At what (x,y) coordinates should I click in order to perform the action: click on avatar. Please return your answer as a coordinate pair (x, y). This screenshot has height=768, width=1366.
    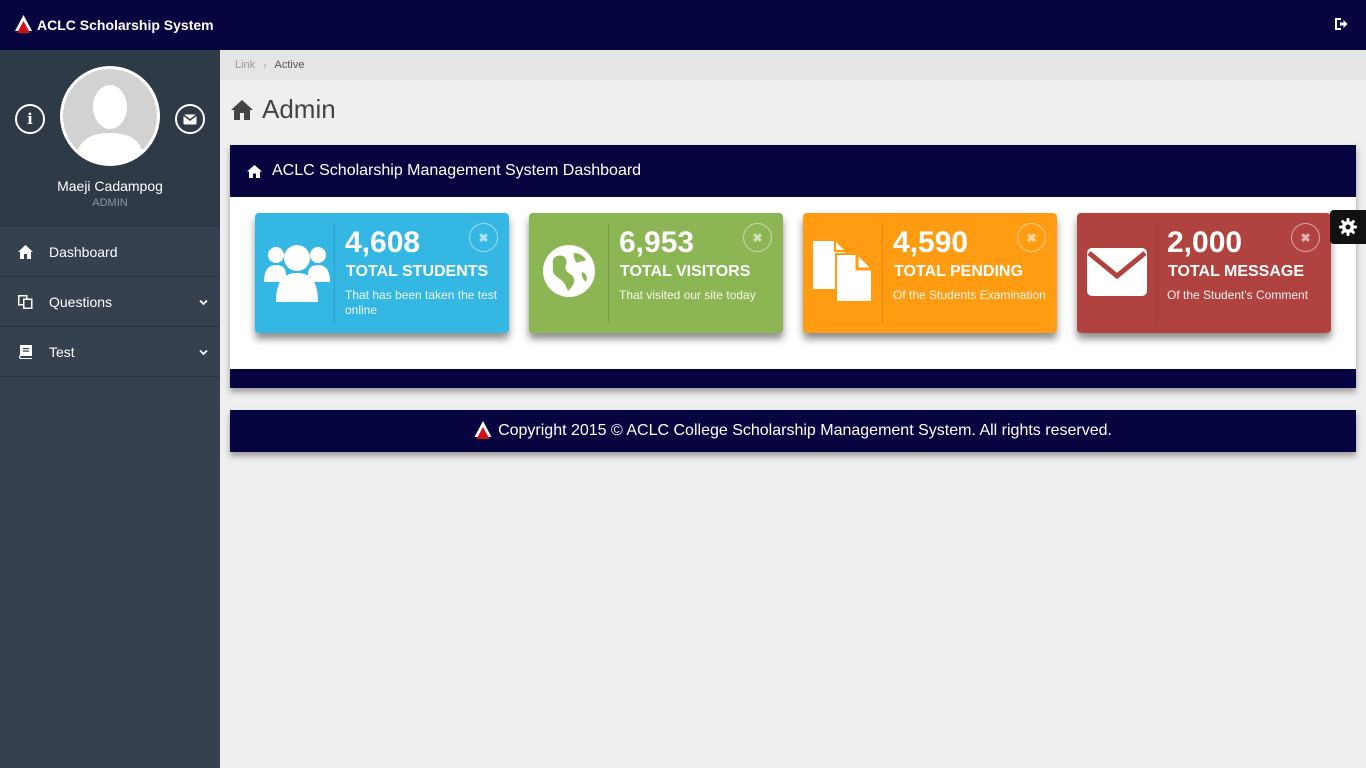
    Looking at the image, I should click on (110, 116).